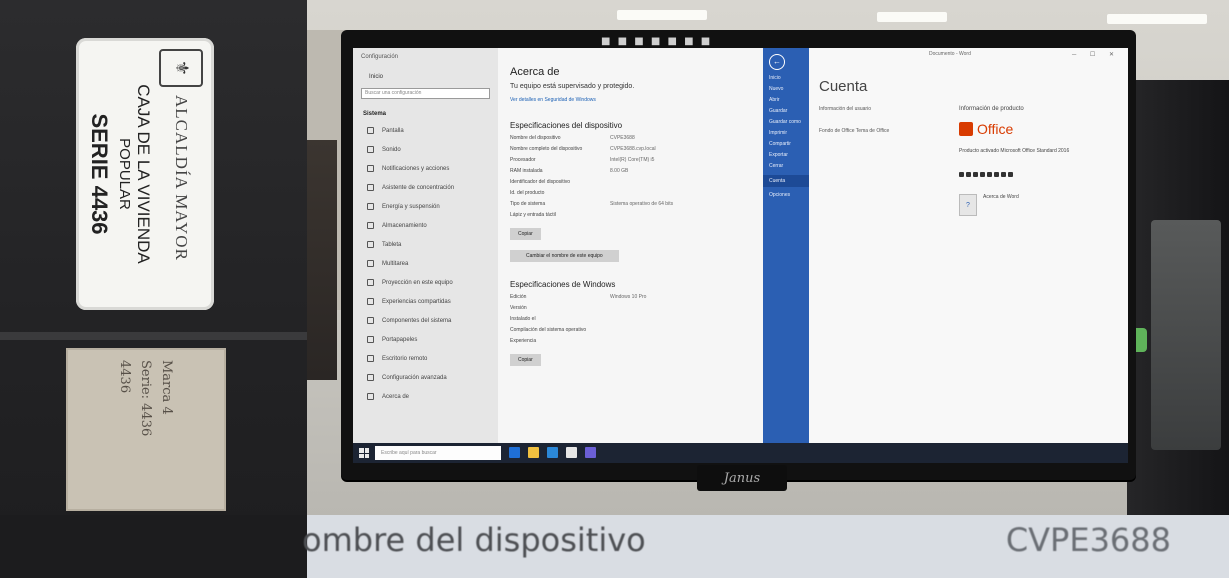  I want to click on spec-row: Compilación del sistema operativo, so click(636, 330).